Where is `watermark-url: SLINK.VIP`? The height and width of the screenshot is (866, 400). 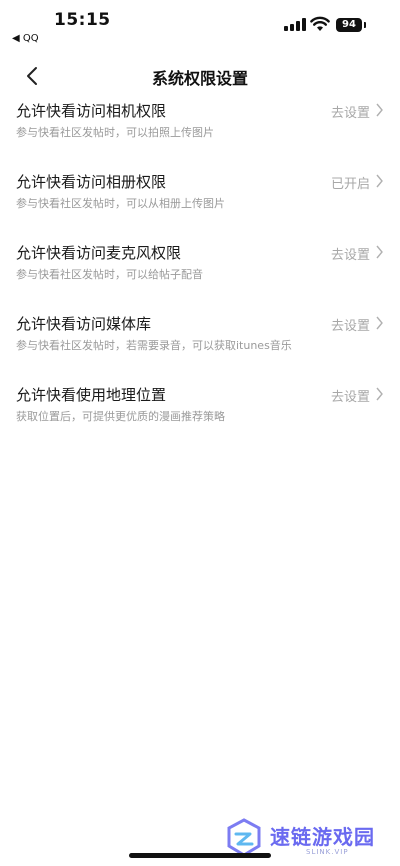 watermark-url: SLINK.VIP is located at coordinates (327, 852).